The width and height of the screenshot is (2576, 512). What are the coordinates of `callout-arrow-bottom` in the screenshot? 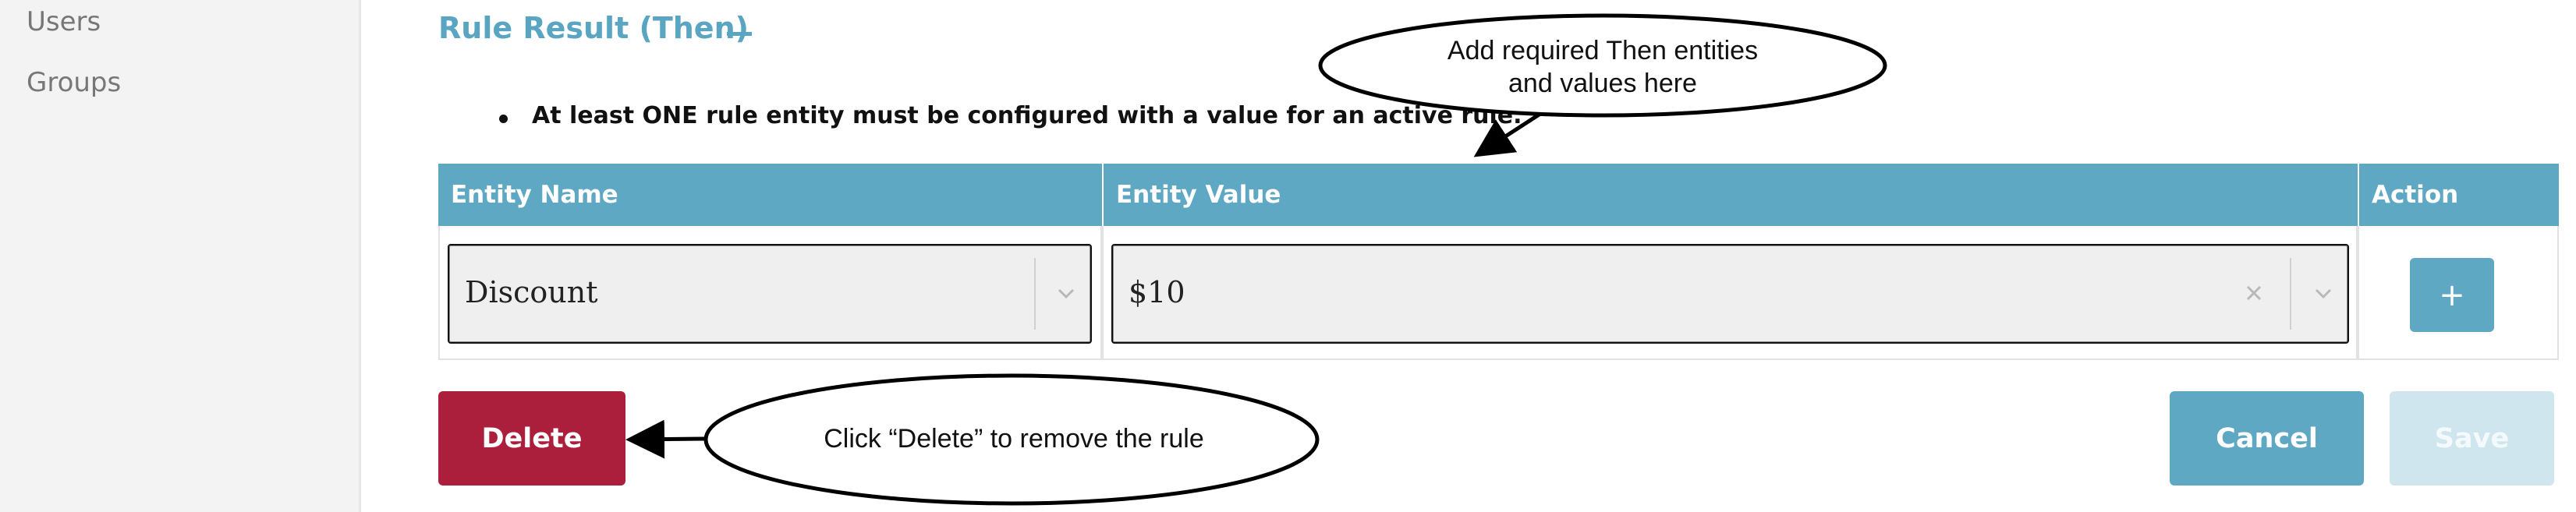 It's located at (666, 439).